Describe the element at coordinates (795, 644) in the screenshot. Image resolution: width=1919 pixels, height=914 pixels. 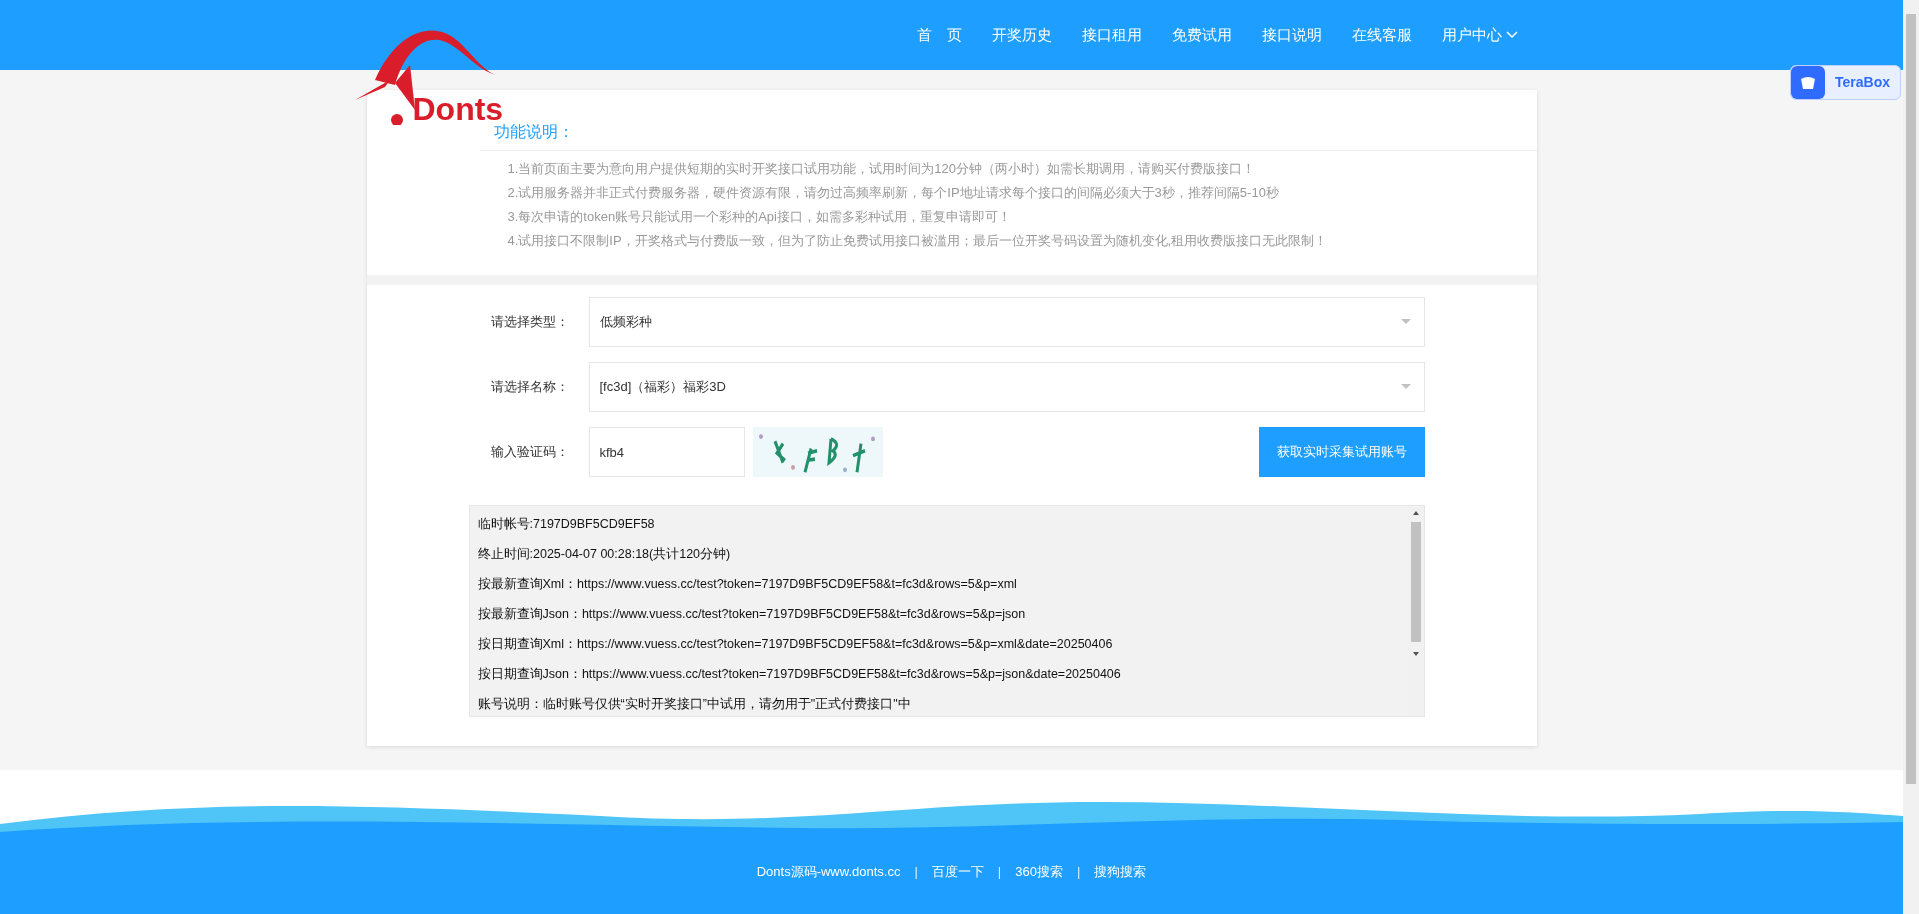
I see `result-line: 按日期查询Xml：https://www.vuess.cc/test?token=7197D9BF5CD9EF58&t=fc3d&rows=5&p=xml&date=20250406` at that location.